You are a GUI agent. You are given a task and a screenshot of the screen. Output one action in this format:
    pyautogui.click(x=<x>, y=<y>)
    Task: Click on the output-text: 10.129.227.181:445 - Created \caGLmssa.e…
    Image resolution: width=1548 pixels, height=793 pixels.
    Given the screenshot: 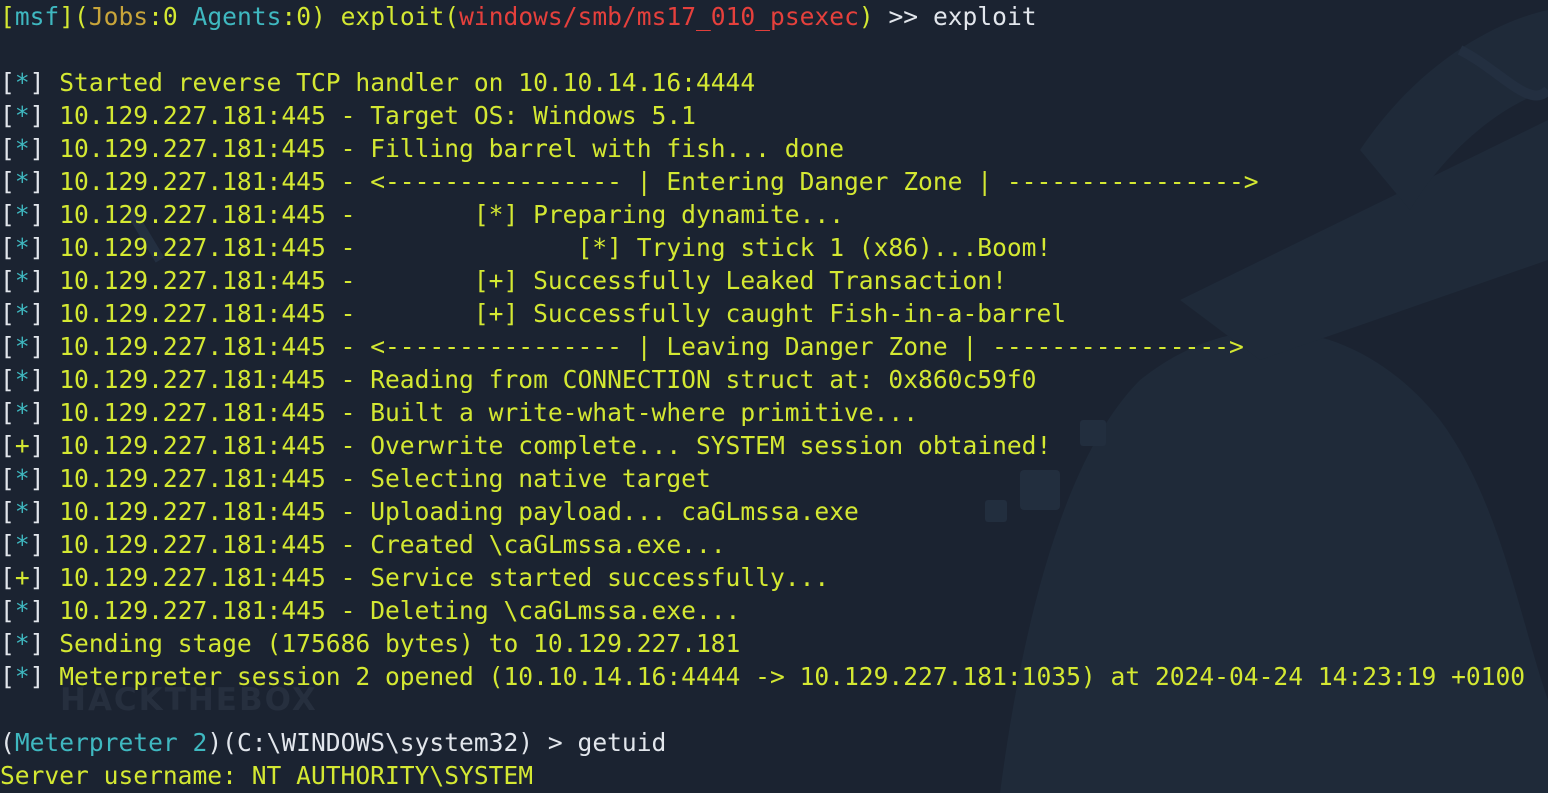 What is the action you would take?
    pyautogui.click(x=392, y=544)
    